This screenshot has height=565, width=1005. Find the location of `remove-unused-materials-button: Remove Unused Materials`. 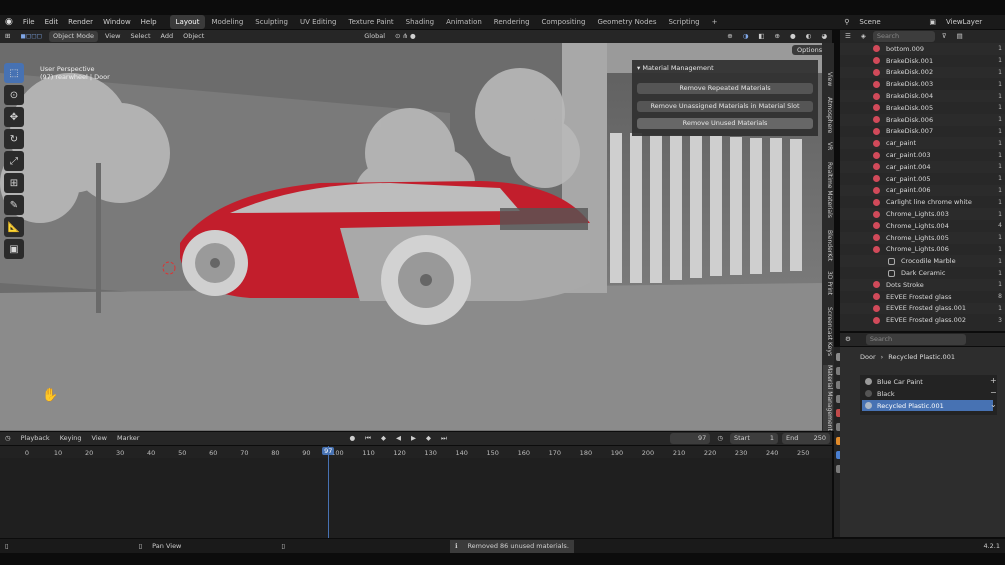

remove-unused-materials-button: Remove Unused Materials is located at coordinates (725, 123).